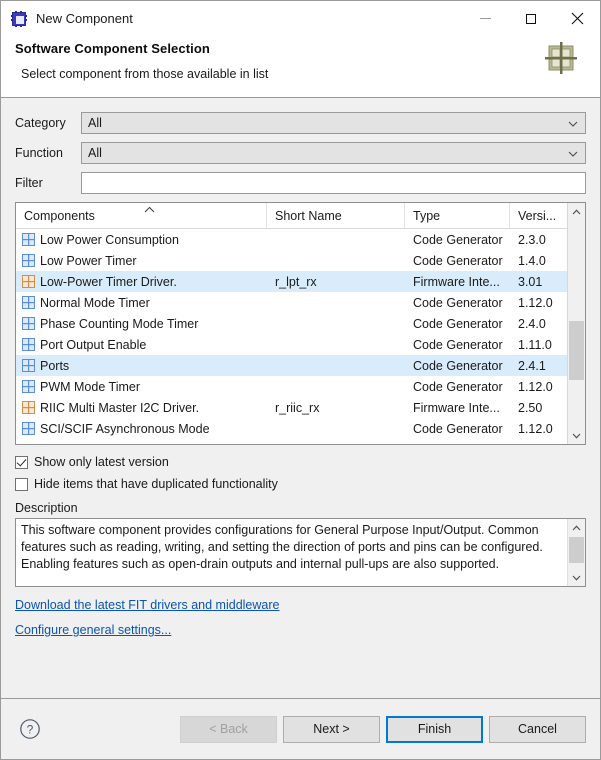  I want to click on table-row: Normal Mode Timer Code Generator 1.12.0, so click(291, 302).